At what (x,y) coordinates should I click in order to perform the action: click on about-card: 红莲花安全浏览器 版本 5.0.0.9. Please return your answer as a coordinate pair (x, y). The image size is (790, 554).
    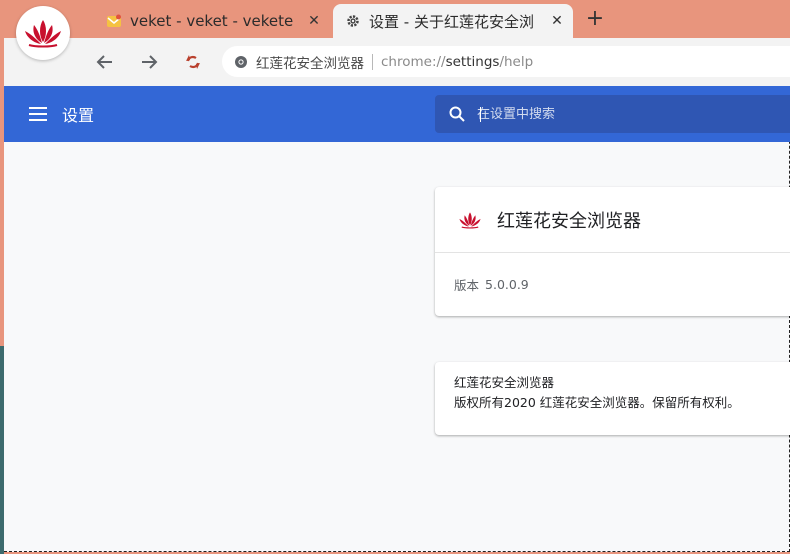
    Looking at the image, I should click on (612, 251).